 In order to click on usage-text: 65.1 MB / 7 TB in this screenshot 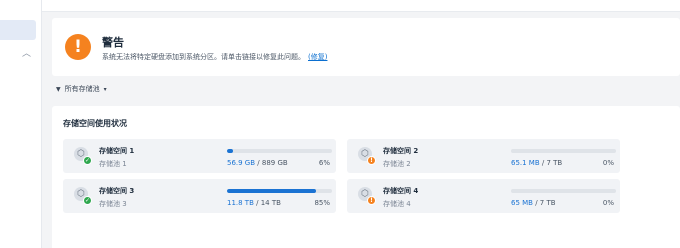, I will do `click(536, 163)`.